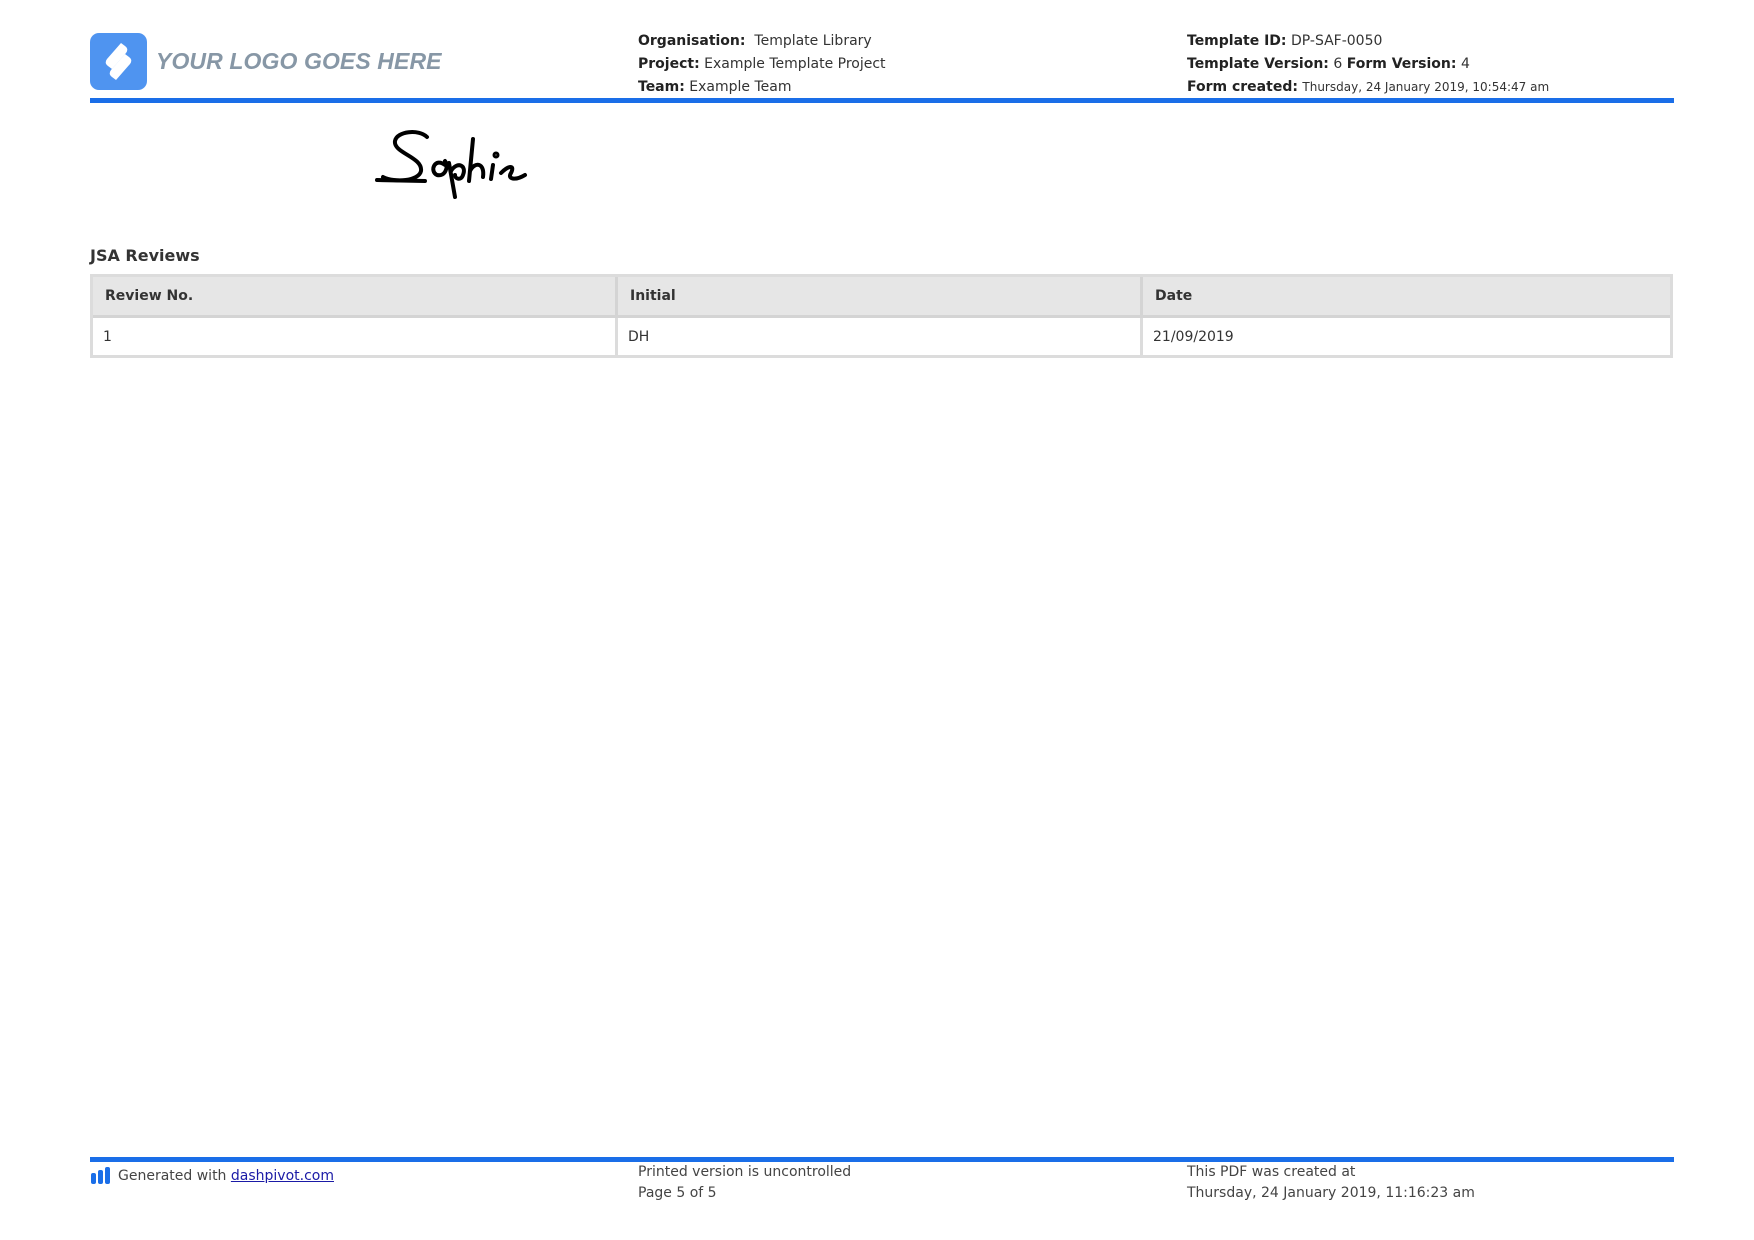 Image resolution: width=1754 pixels, height=1240 pixels. What do you see at coordinates (1237, 41) in the screenshot?
I see `template-id-label: Template ID:` at bounding box center [1237, 41].